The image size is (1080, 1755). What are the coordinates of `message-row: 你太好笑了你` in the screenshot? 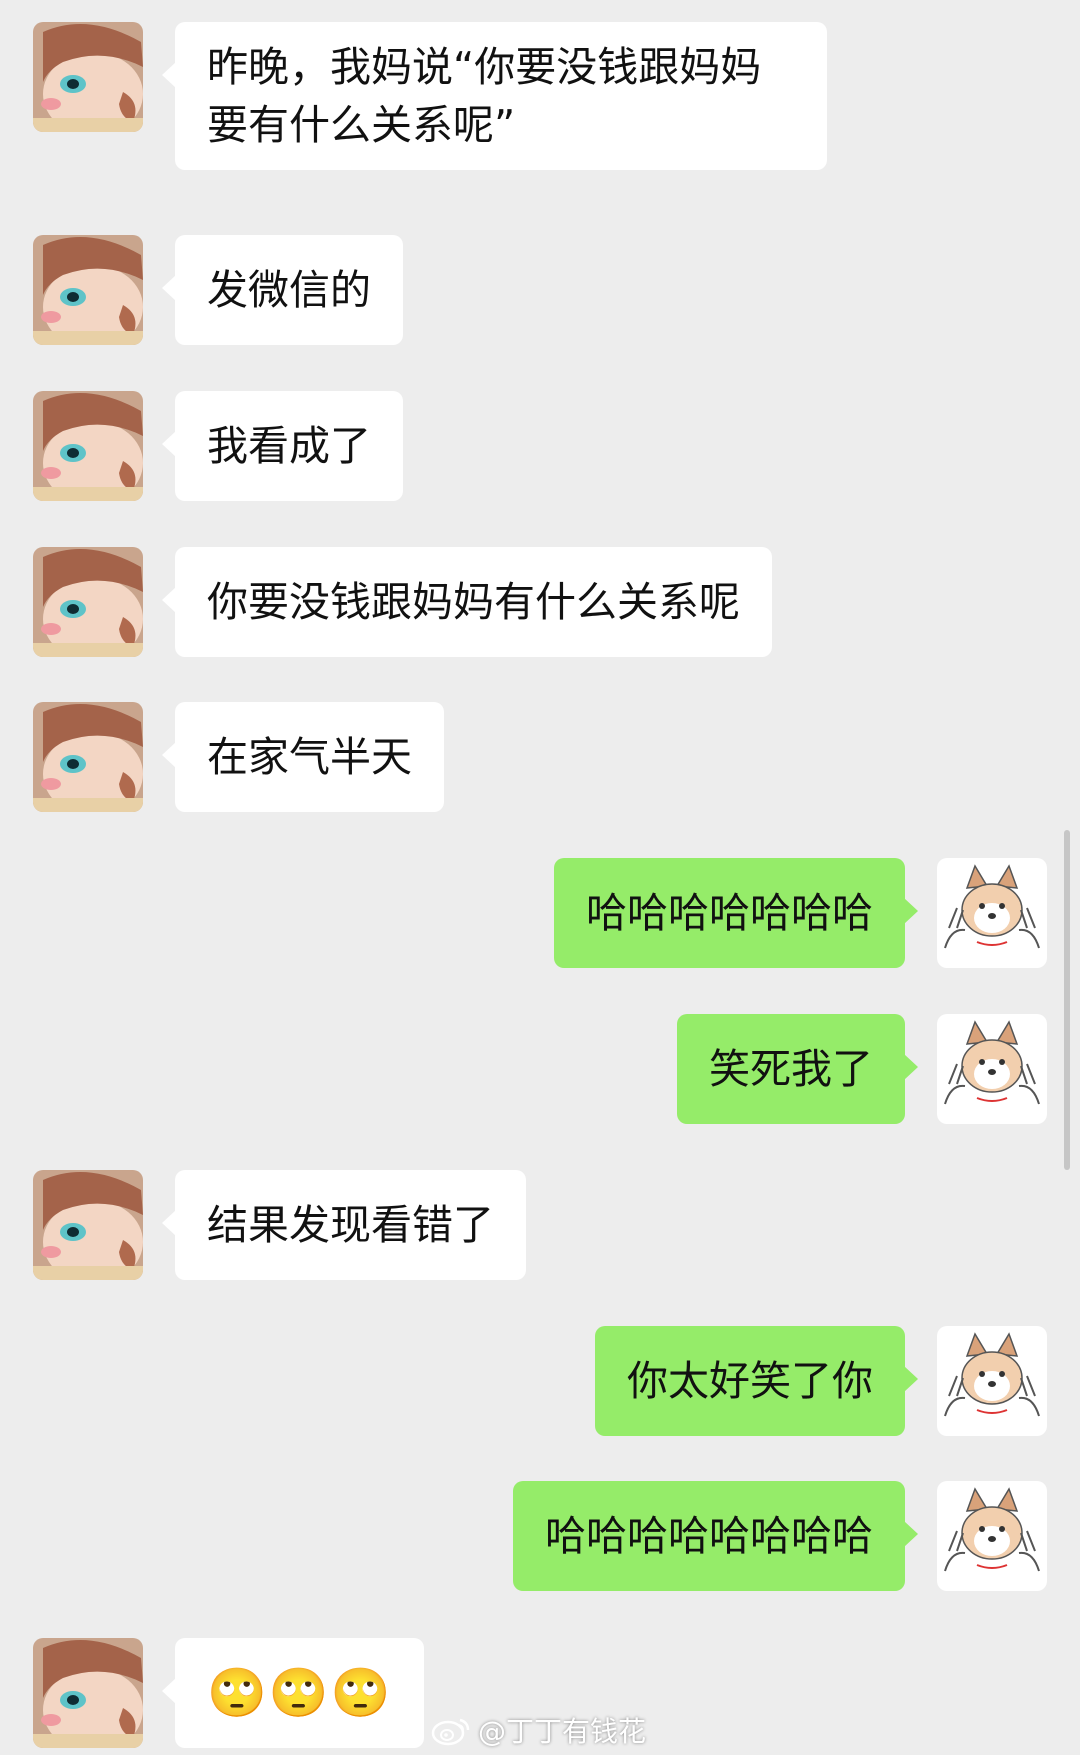 It's located at (821, 1381).